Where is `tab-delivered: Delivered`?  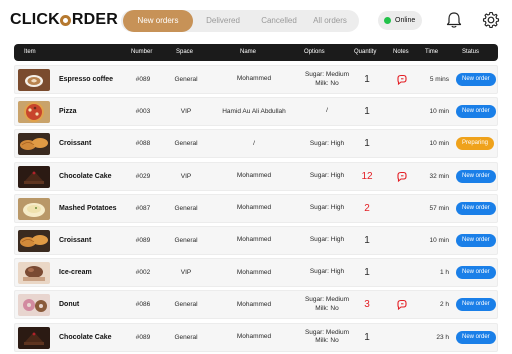
tab-delivered: Delivered is located at coordinates (223, 21).